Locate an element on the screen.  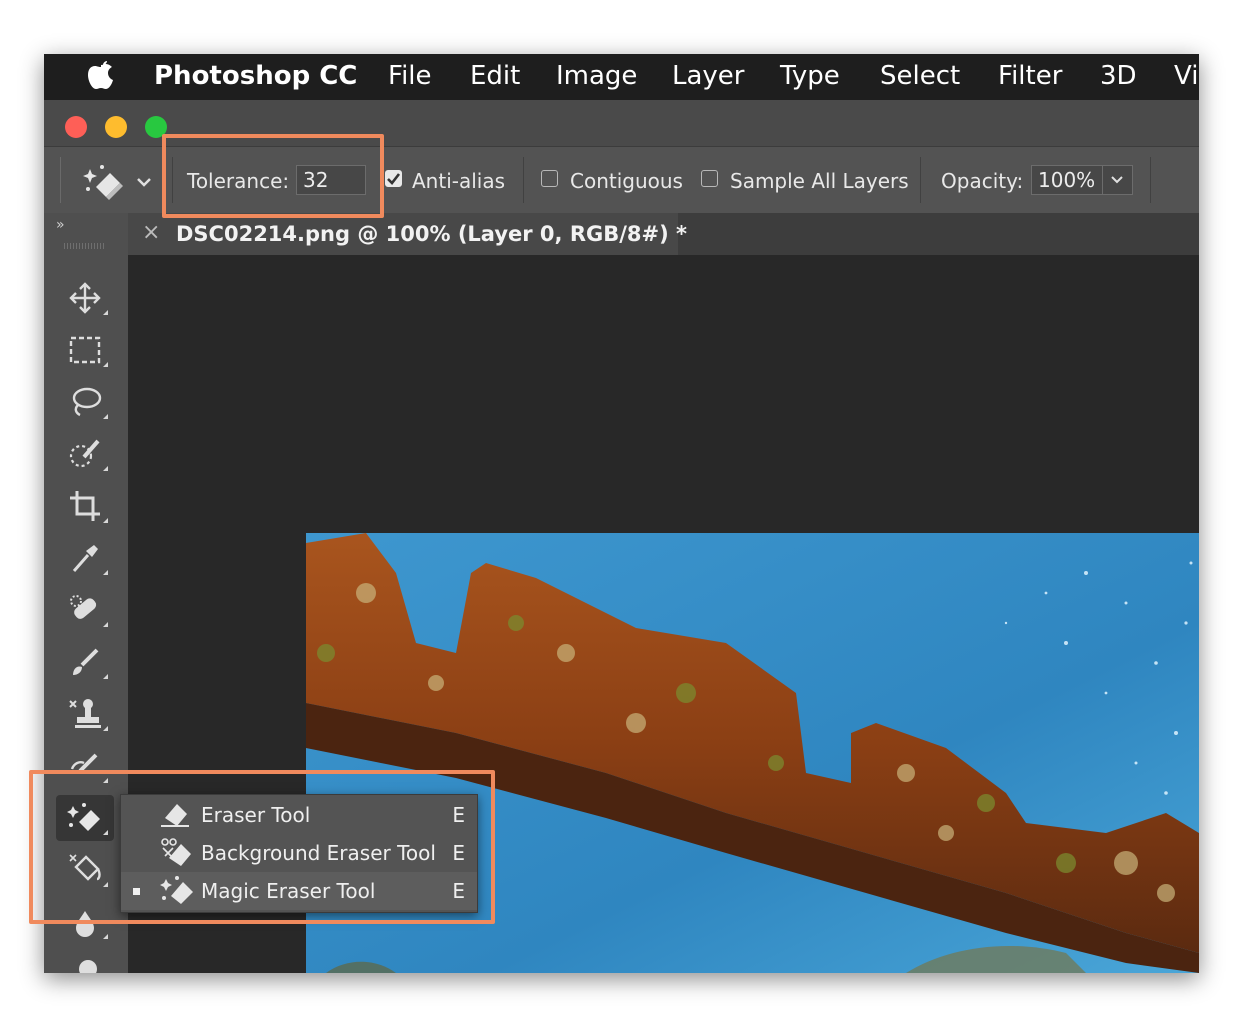
close-tab-icon: × is located at coordinates (151, 232).